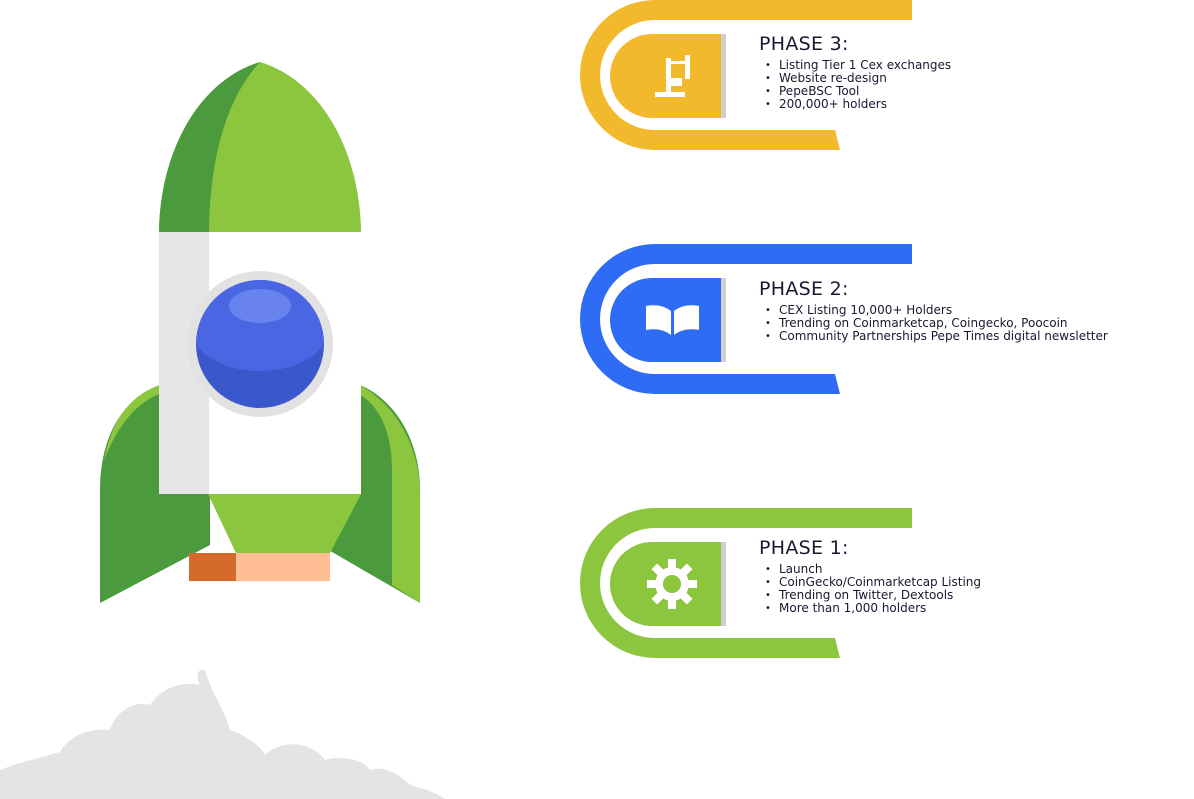 This screenshot has width=1194, height=799. What do you see at coordinates (222, 734) in the screenshot?
I see `cloud-illustration` at bounding box center [222, 734].